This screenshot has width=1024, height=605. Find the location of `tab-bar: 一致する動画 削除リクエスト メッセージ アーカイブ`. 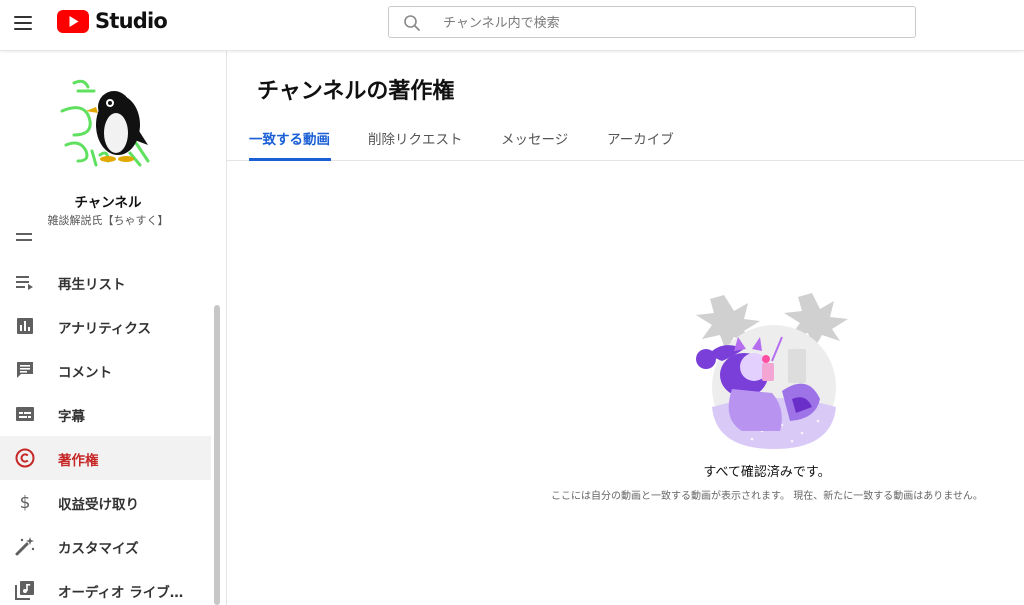

tab-bar: 一致する動画 削除リクエスト メッセージ アーカイブ is located at coordinates (625, 140).